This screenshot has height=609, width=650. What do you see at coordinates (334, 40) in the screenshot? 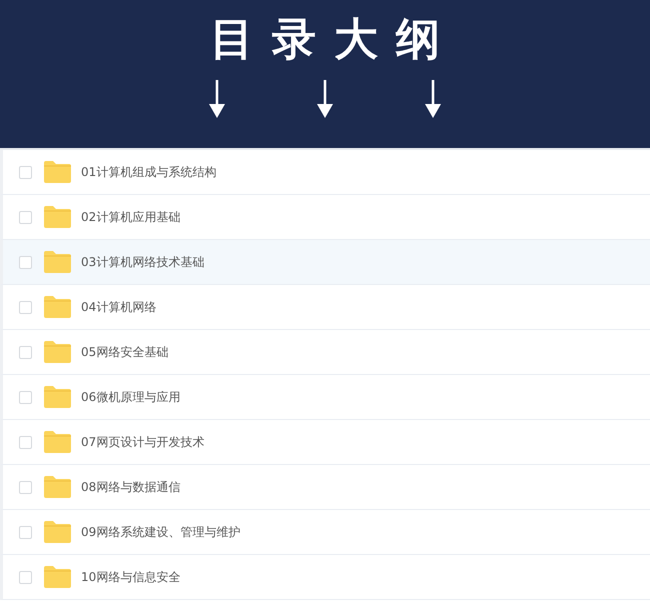
I see `banner-title: 目录大纲` at bounding box center [334, 40].